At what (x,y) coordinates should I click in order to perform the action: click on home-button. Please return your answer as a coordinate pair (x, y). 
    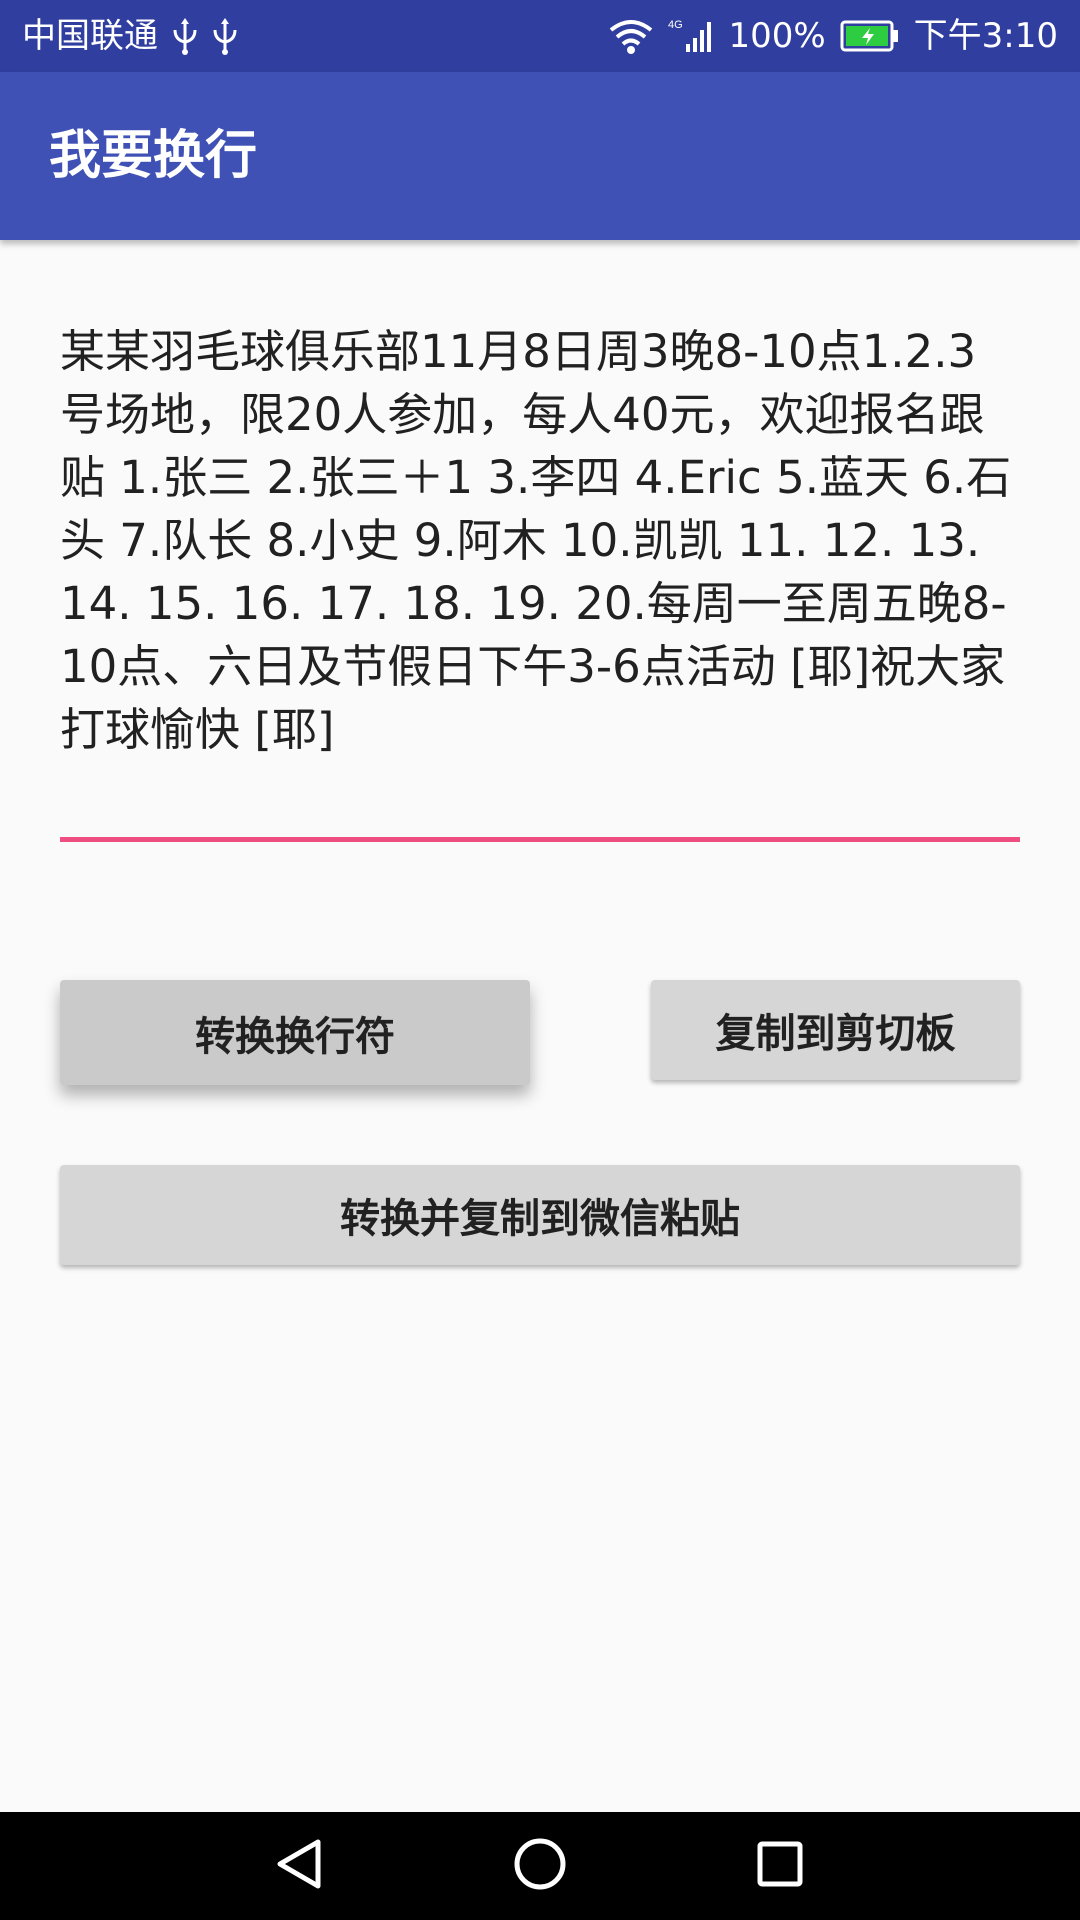
    Looking at the image, I should click on (540, 1866).